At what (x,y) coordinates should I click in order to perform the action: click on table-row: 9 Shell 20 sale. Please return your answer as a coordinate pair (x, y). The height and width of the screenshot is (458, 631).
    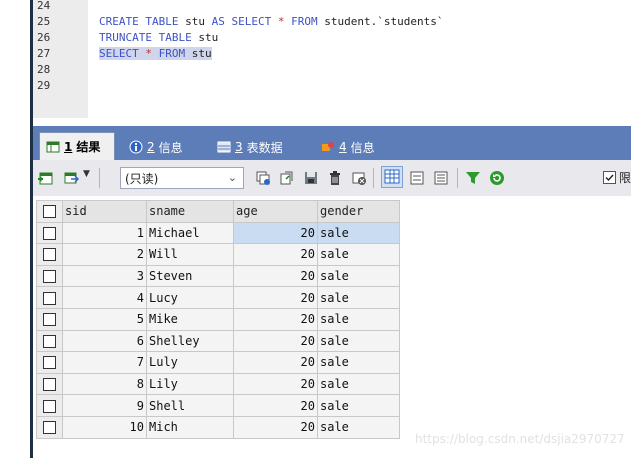
    Looking at the image, I should click on (218, 405).